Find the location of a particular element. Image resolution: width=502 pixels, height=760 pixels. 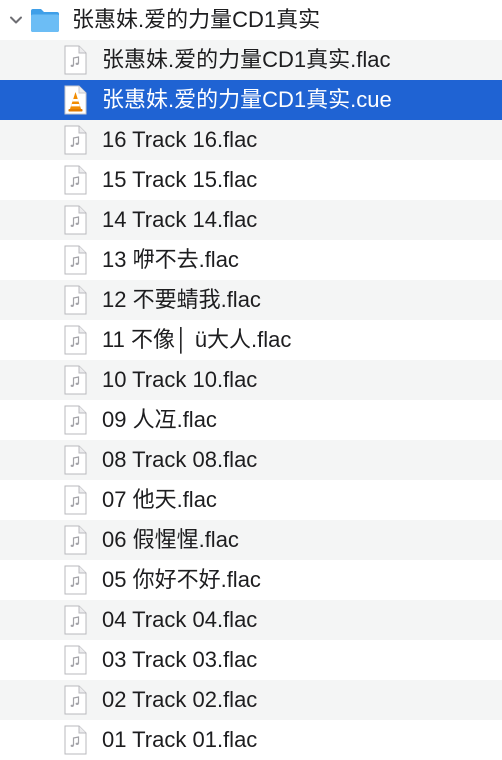

file-row: 10 Track 10.flac is located at coordinates (251, 380).